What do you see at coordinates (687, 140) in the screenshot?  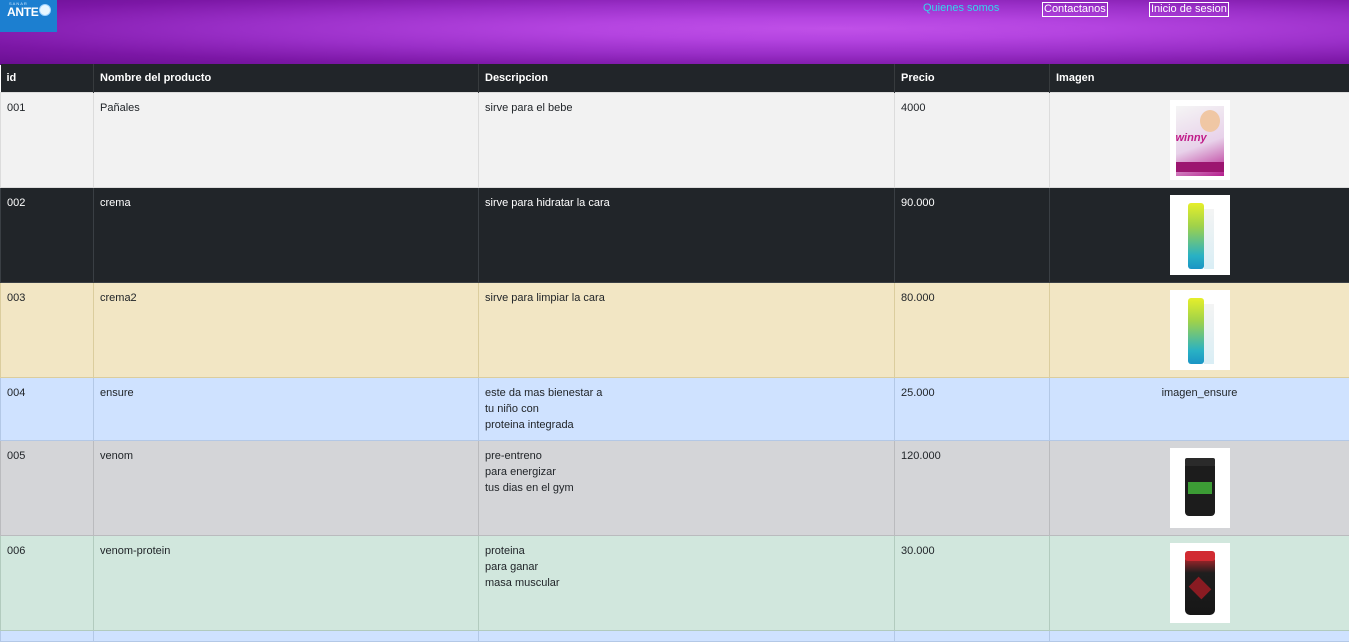 I see `cell-desc: sirve para el bebe` at bounding box center [687, 140].